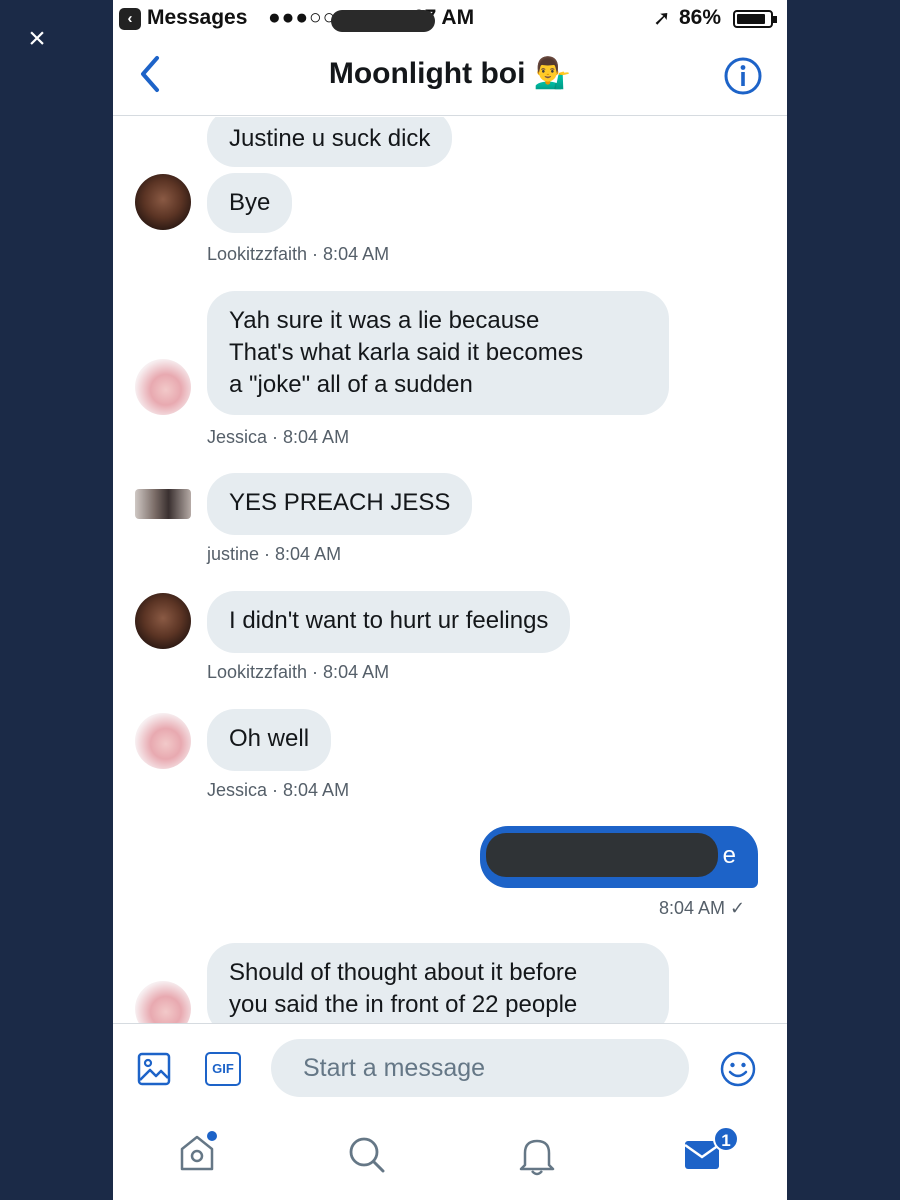  What do you see at coordinates (274, 554) in the screenshot?
I see `message-meta: justine · 8:04 AM` at bounding box center [274, 554].